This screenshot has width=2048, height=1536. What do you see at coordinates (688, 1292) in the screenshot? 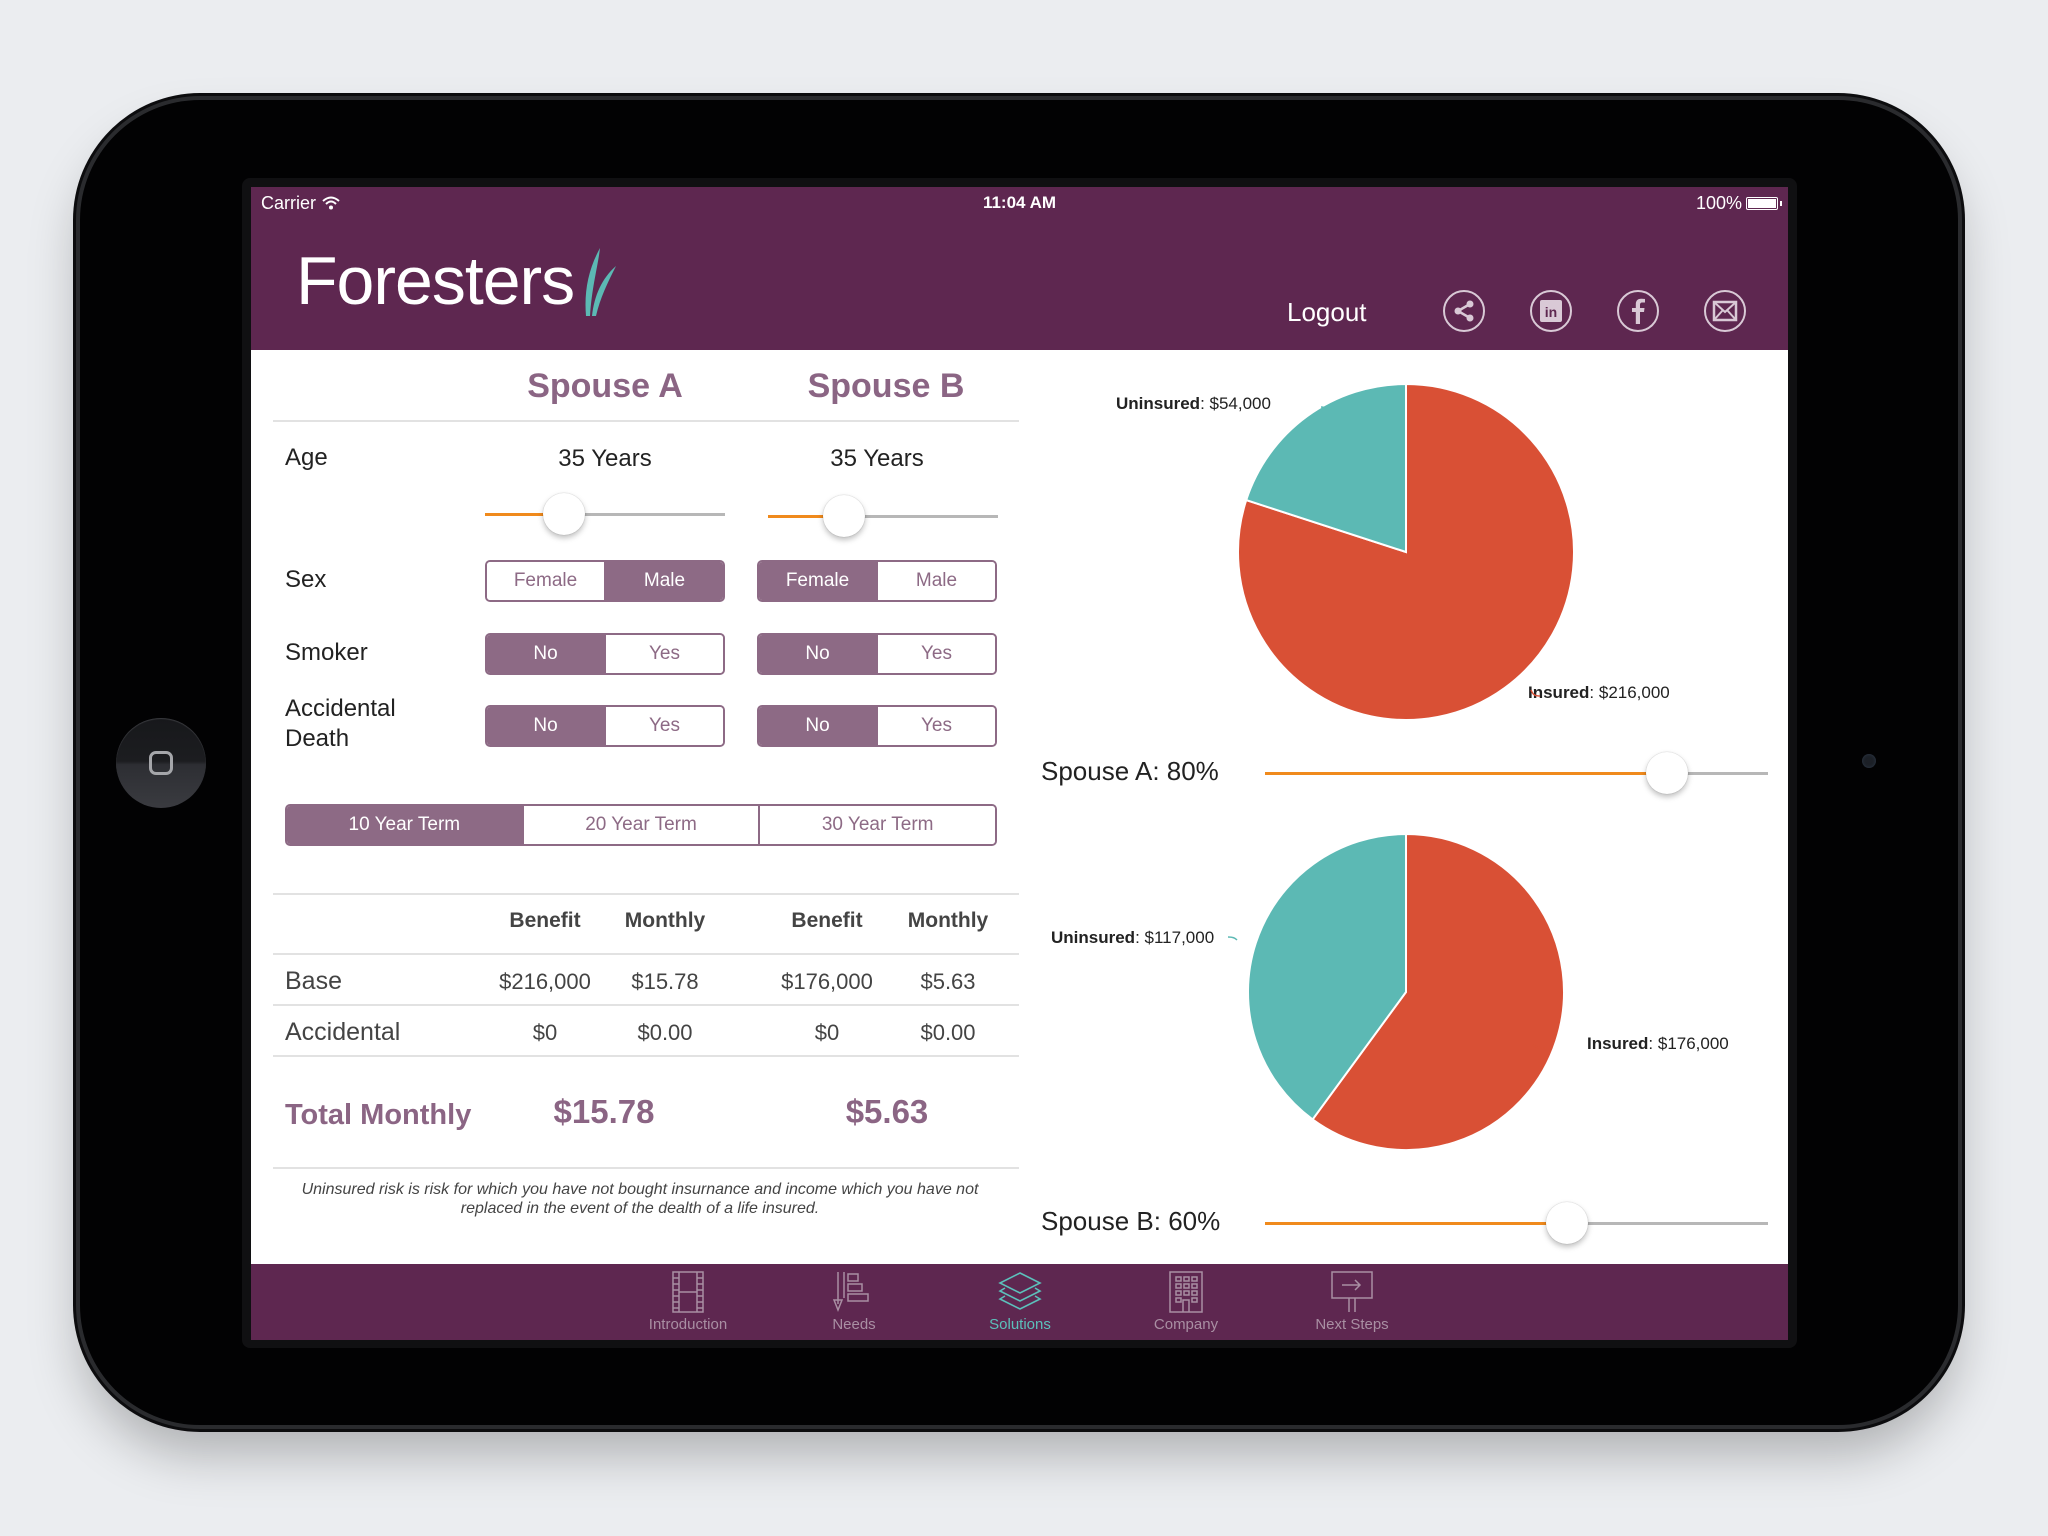
I see `film-icon` at bounding box center [688, 1292].